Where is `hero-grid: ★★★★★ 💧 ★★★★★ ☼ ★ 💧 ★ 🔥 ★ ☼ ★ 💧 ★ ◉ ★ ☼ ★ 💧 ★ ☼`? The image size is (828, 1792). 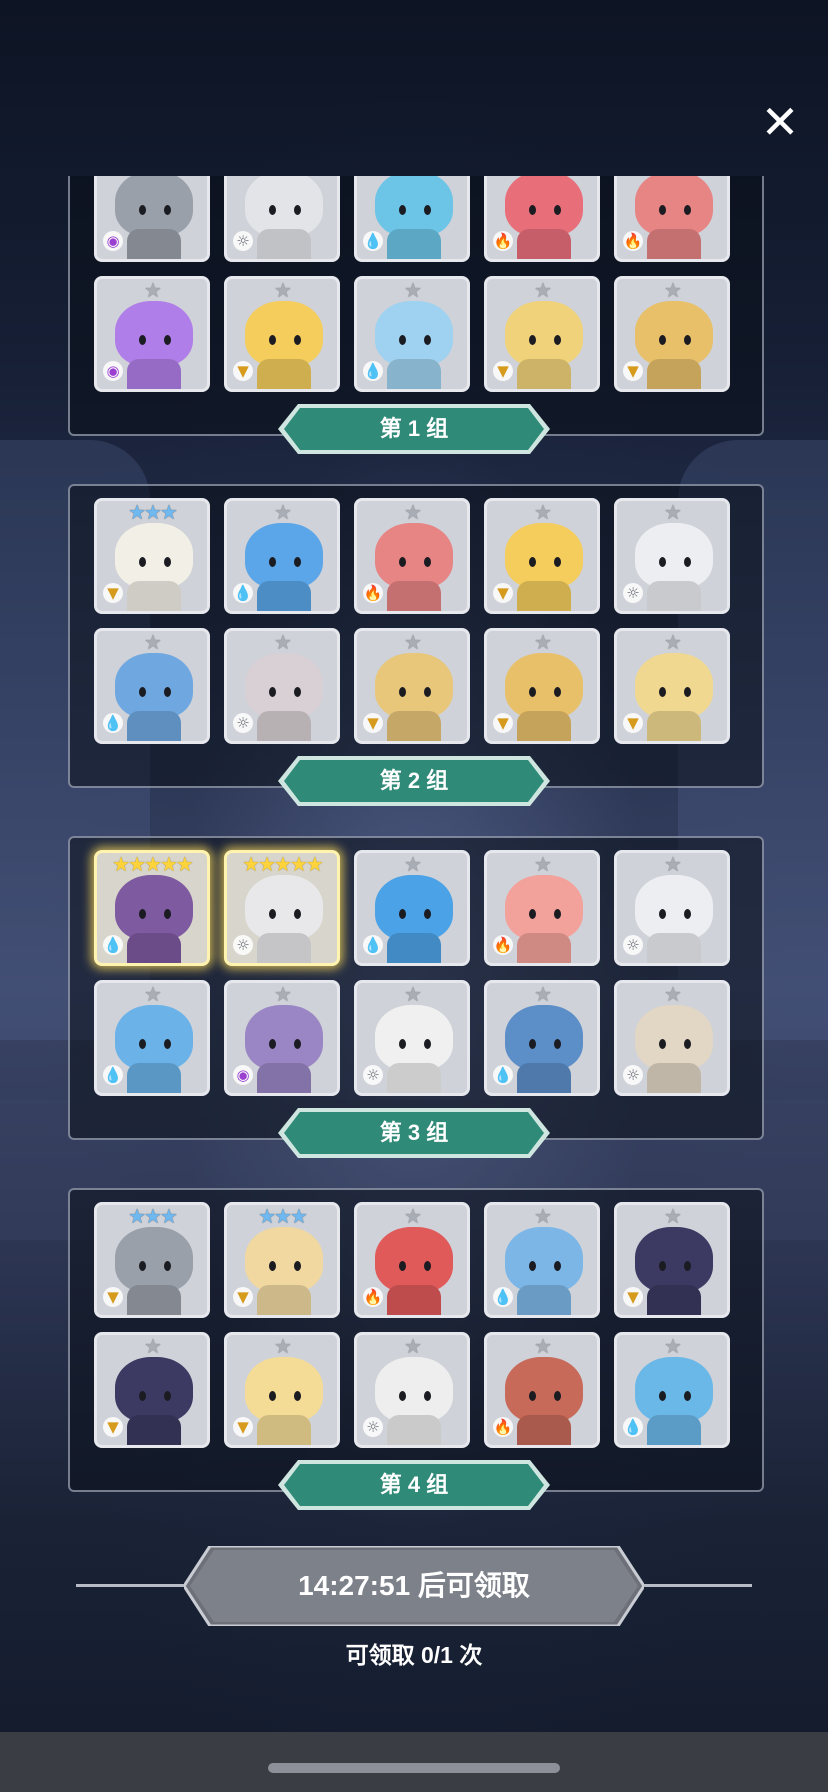
hero-grid: ★★★★★ 💧 ★★★★★ ☼ ★ 💧 ★ 🔥 ★ ☼ ★ 💧 ★ ◉ ★ ☼ ★ 💧 ★ ☼ is located at coordinates (412, 973).